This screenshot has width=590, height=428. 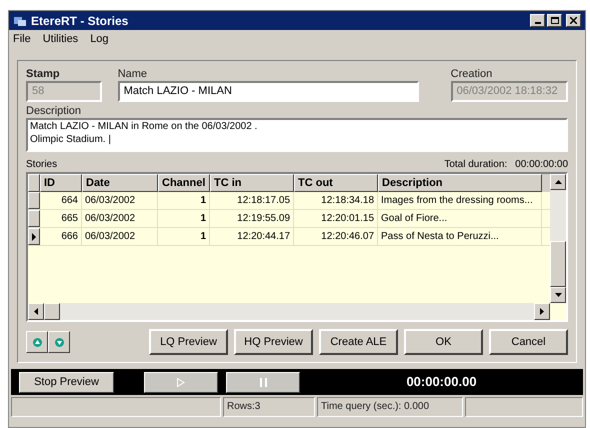 I want to click on play-icon, so click(x=181, y=382).